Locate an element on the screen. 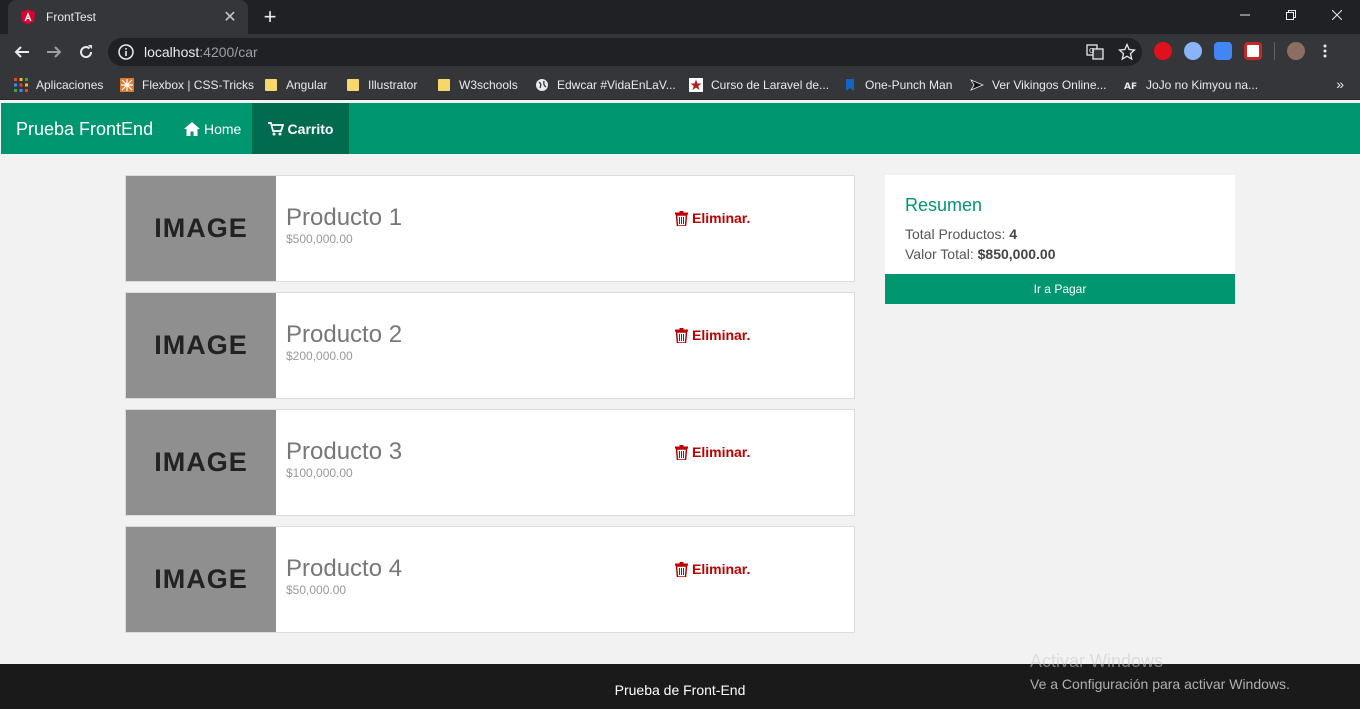 The image size is (1360, 709). cart-item: IMAGE Producto 4 $50,000.00 Eliminar. is located at coordinates (490, 579).